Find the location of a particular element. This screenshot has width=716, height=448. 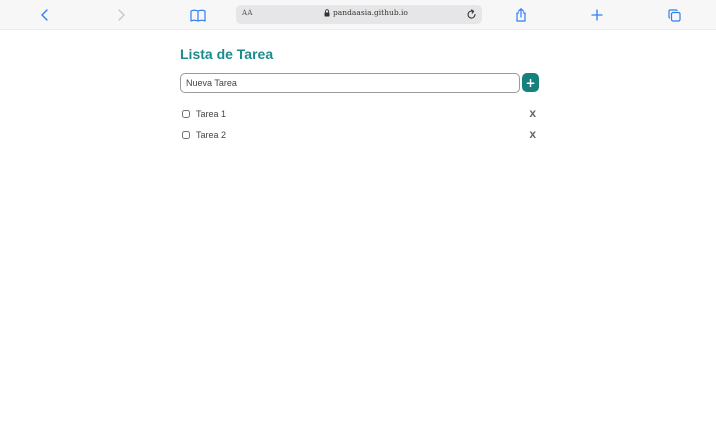

back-button is located at coordinates (45, 15).